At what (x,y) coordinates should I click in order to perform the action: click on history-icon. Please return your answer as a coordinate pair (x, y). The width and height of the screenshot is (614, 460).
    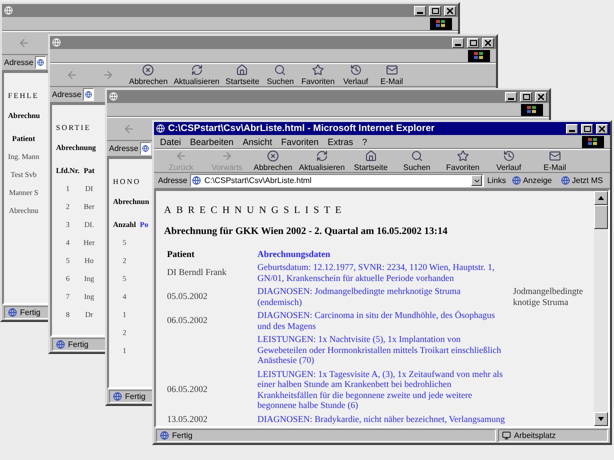
    Looking at the image, I should click on (508, 156).